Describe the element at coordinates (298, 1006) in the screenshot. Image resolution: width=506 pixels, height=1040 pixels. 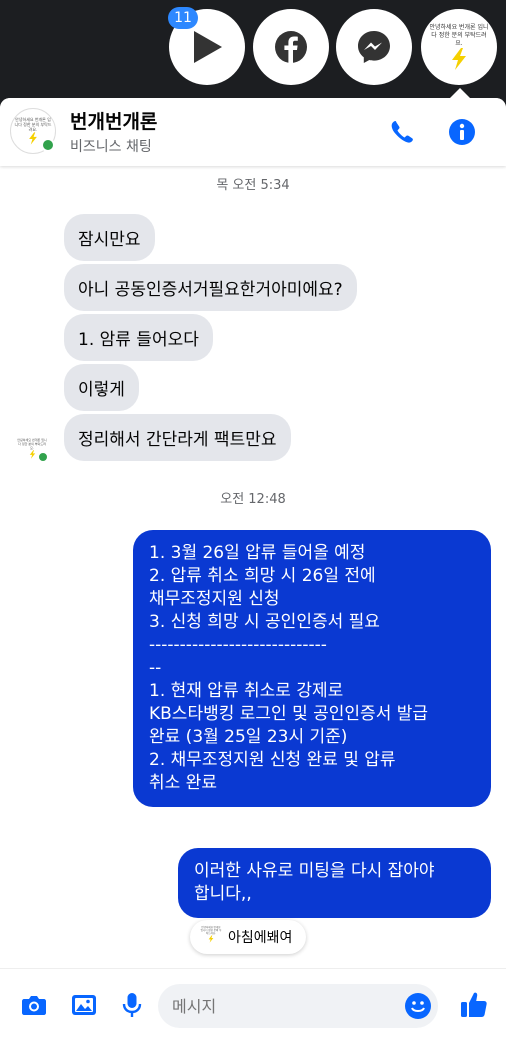
I see `message-input` at that location.